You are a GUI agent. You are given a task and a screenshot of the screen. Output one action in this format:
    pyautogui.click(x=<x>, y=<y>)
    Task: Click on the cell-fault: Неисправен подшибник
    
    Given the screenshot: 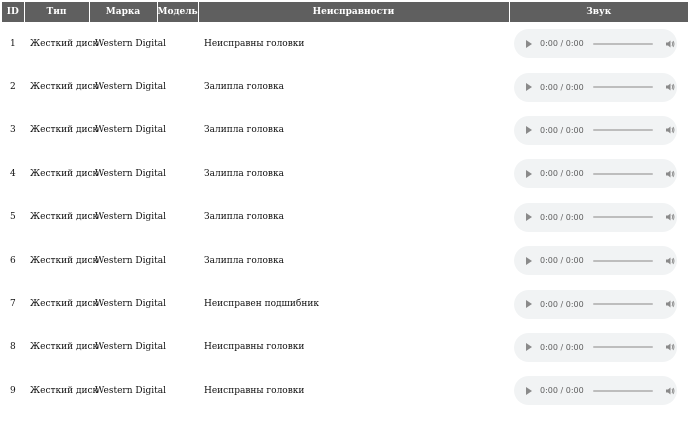 What is the action you would take?
    pyautogui.click(x=261, y=304)
    